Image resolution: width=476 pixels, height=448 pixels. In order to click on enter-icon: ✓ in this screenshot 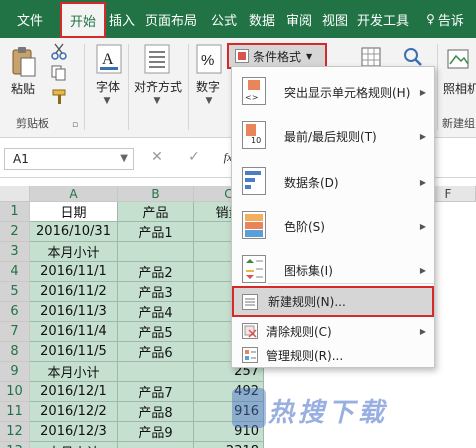, I will do `click(194, 157)`.